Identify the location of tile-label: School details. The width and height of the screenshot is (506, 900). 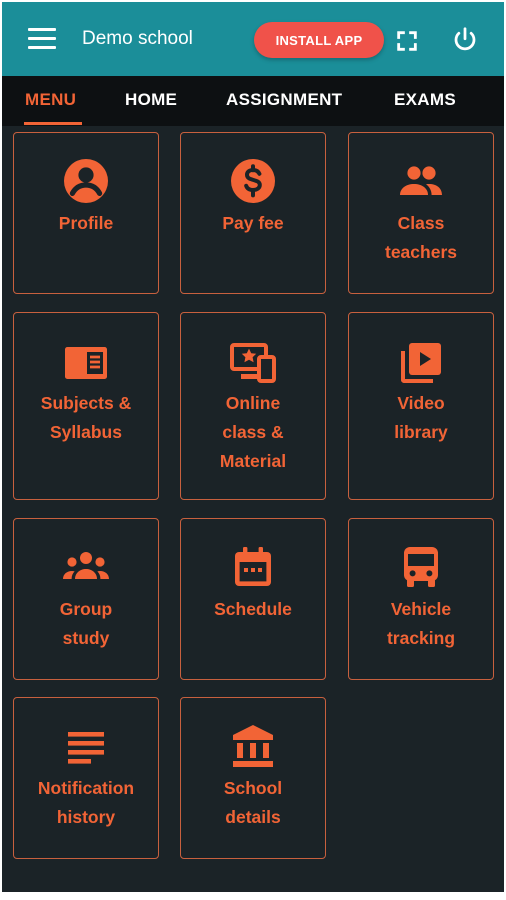
(253, 802).